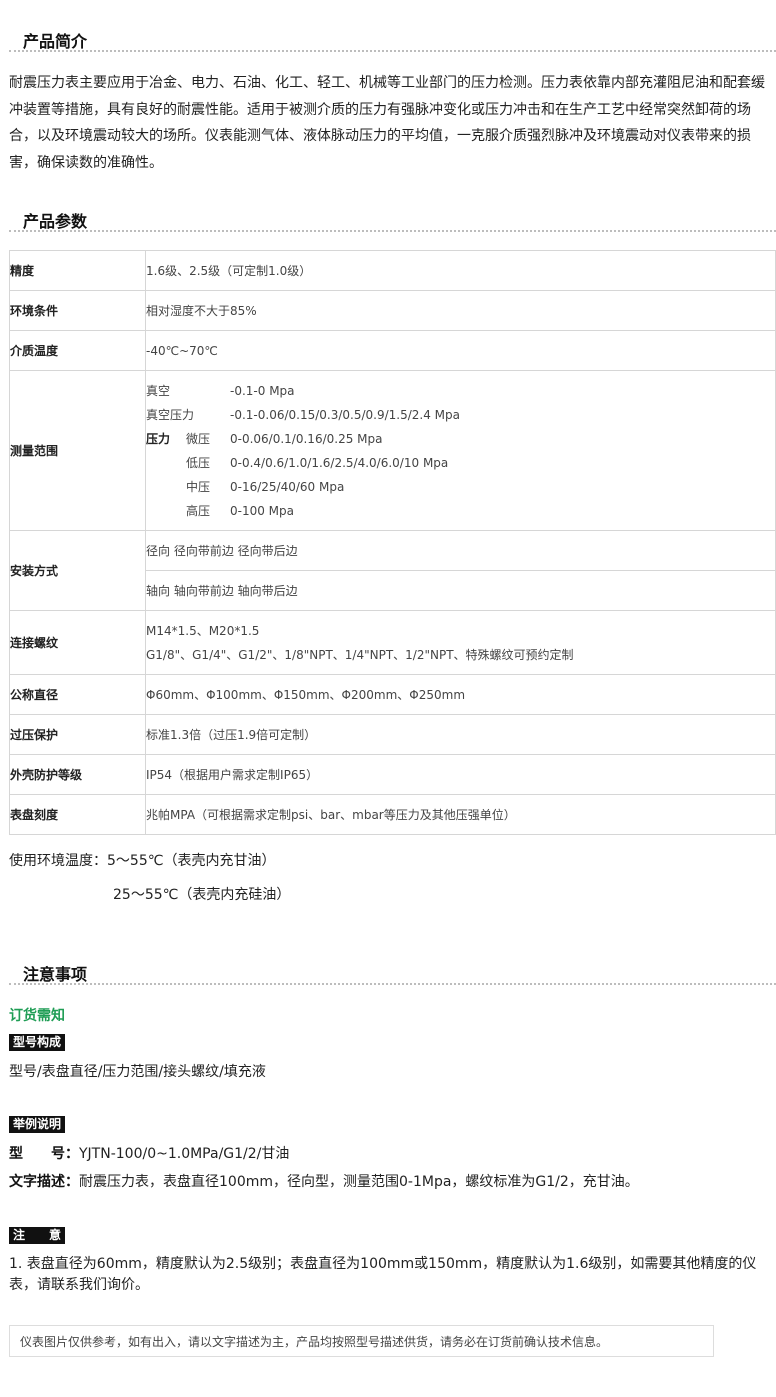  What do you see at coordinates (77, 694) in the screenshot?
I see `param-label: 公称直径` at bounding box center [77, 694].